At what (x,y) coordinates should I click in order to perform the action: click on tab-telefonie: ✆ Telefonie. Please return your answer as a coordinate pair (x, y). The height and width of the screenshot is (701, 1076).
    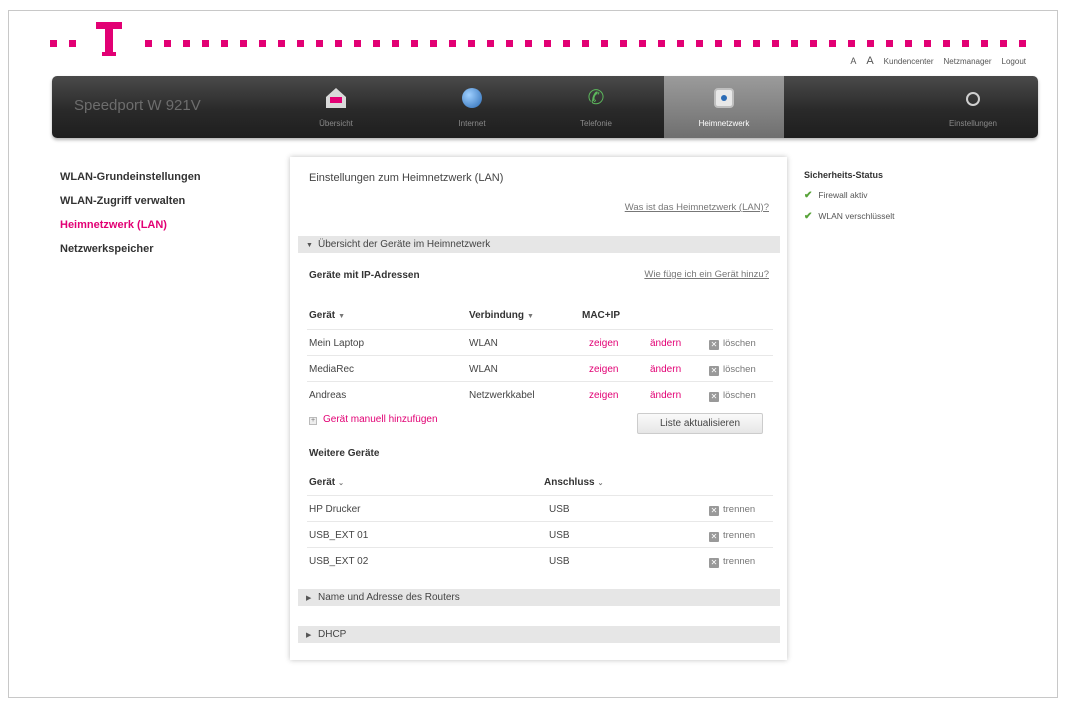
    Looking at the image, I should click on (596, 107).